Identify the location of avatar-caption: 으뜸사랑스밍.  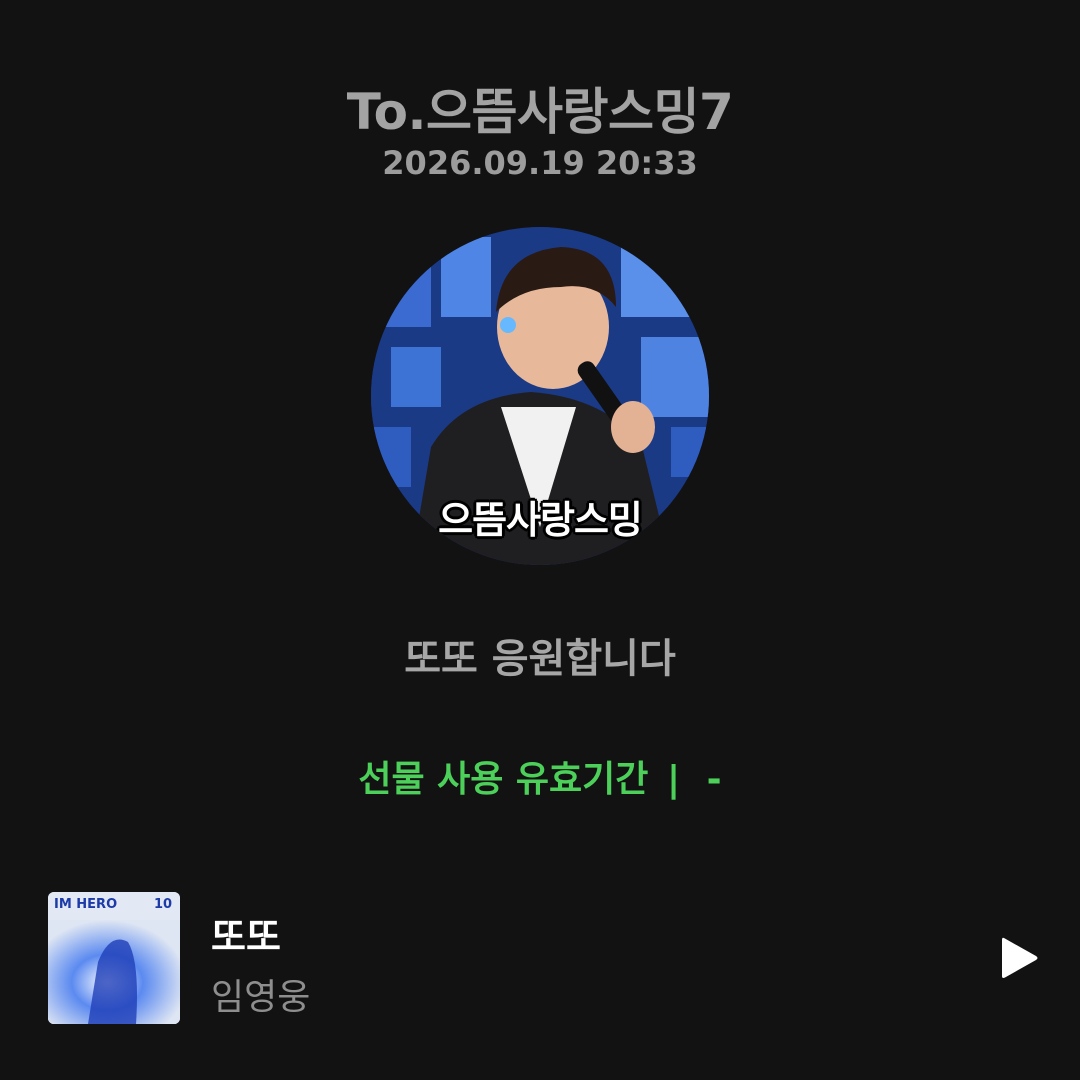
(540, 520).